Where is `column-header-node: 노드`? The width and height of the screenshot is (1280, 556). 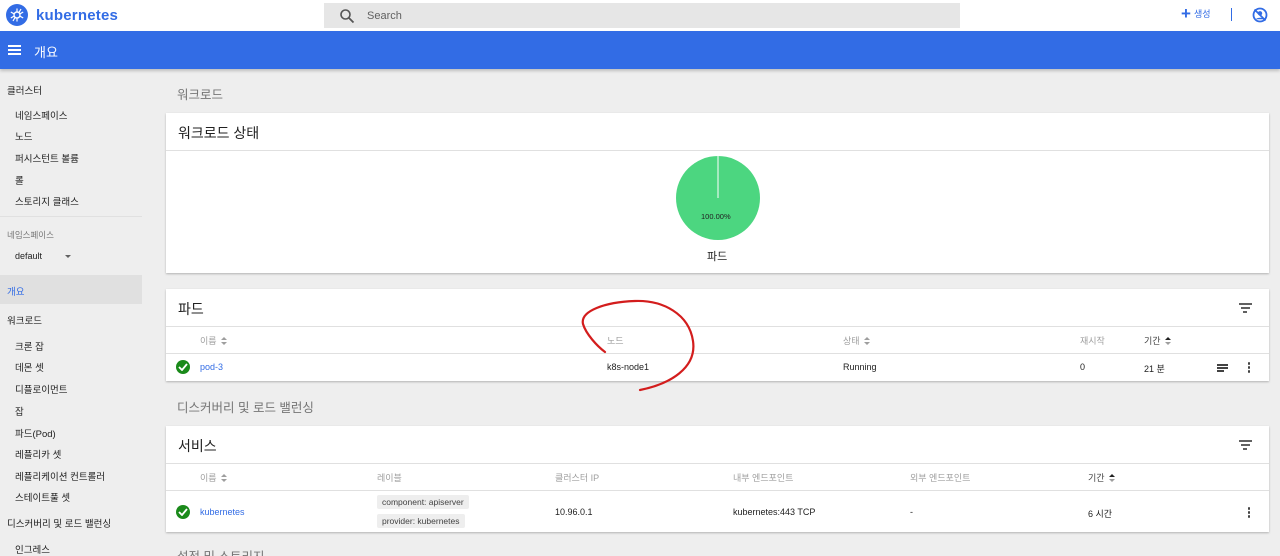
column-header-node: 노드 is located at coordinates (615, 341).